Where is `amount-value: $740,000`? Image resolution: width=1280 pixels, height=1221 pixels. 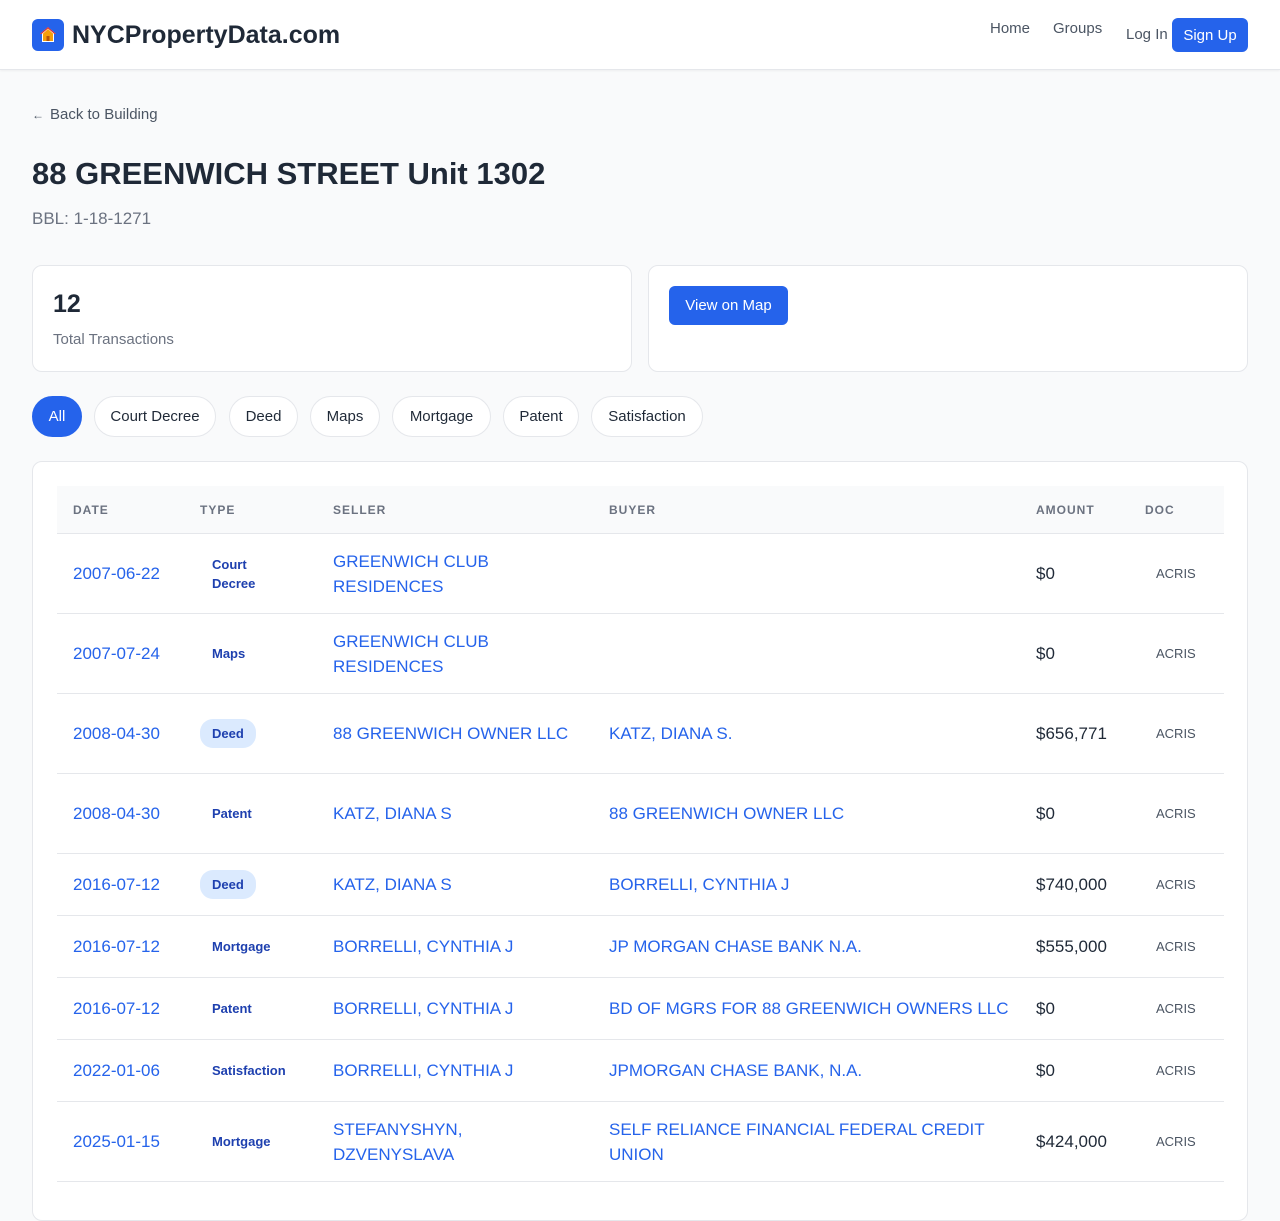
amount-value: $740,000 is located at coordinates (1071, 884).